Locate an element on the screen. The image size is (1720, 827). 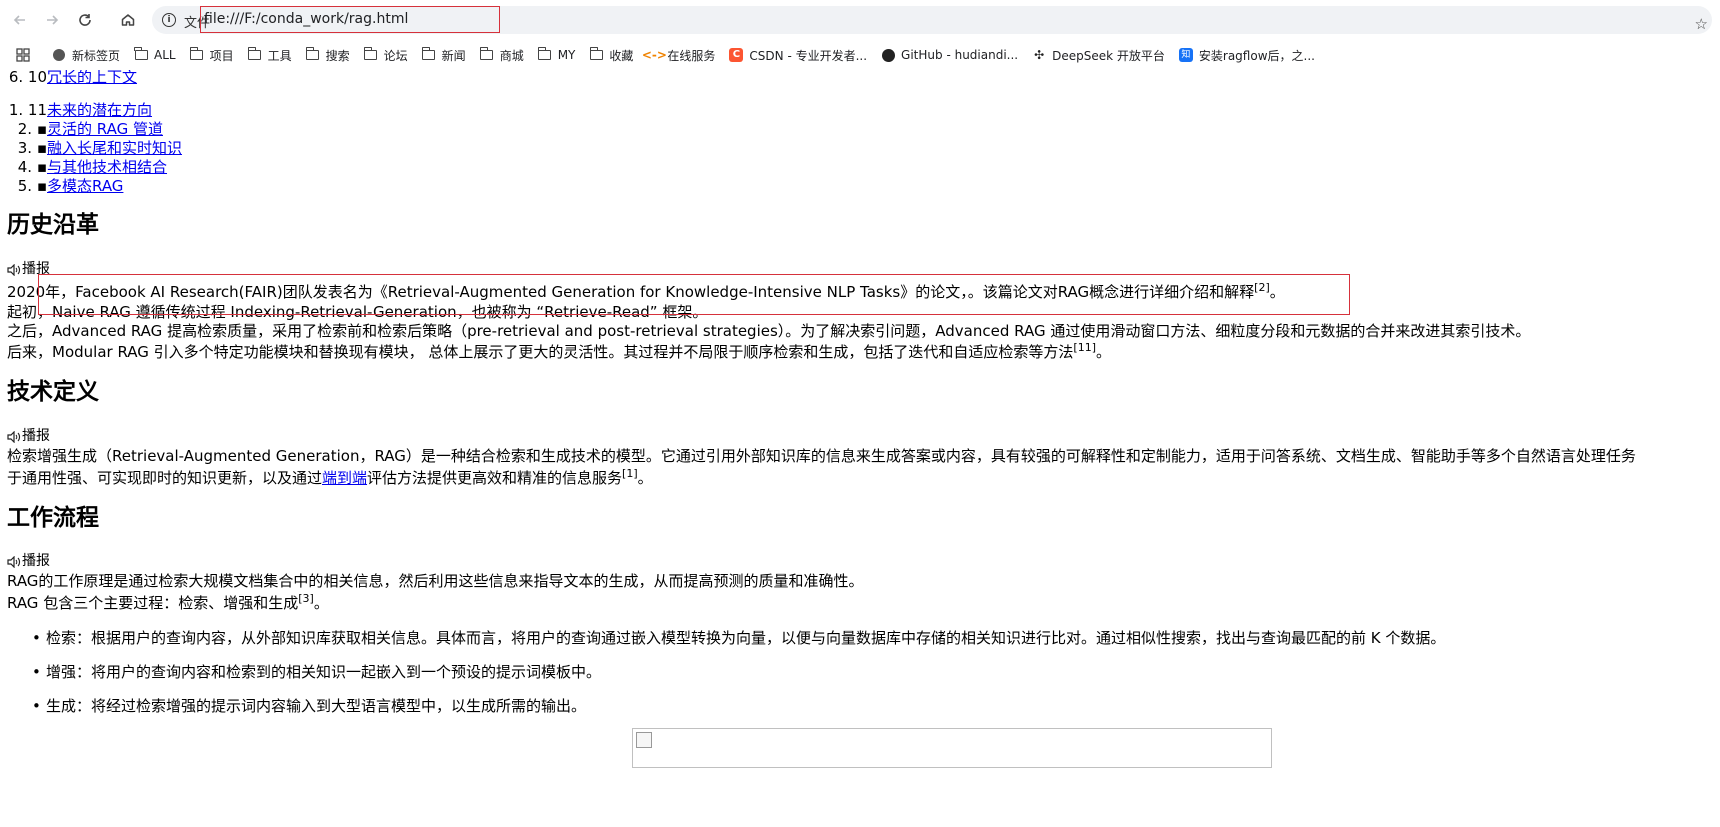
toc-item: 4. ▪与其他技术相结合 is located at coordinates (91, 167).